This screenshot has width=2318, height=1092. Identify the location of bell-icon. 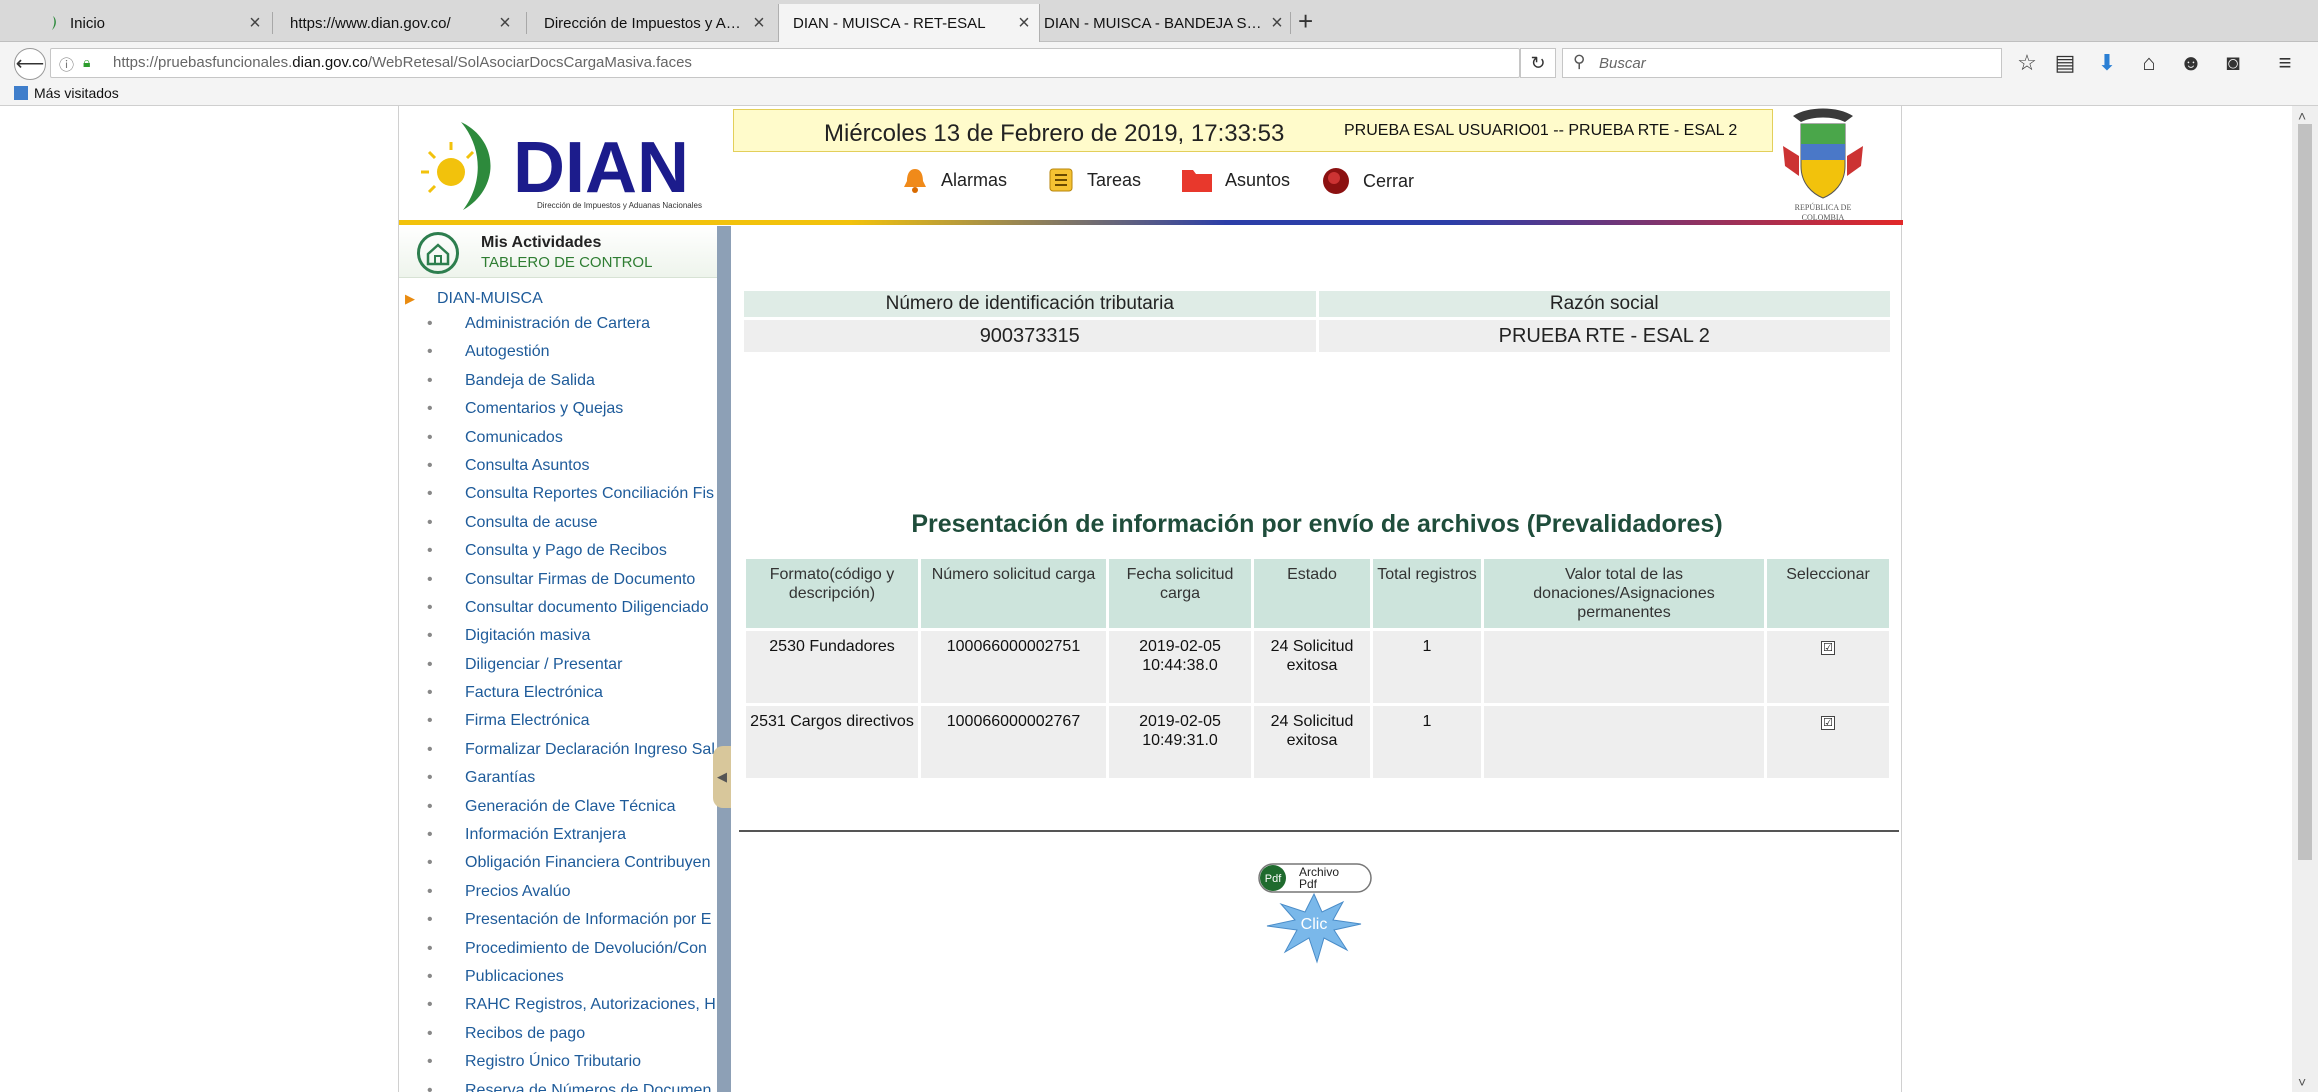
(915, 181).